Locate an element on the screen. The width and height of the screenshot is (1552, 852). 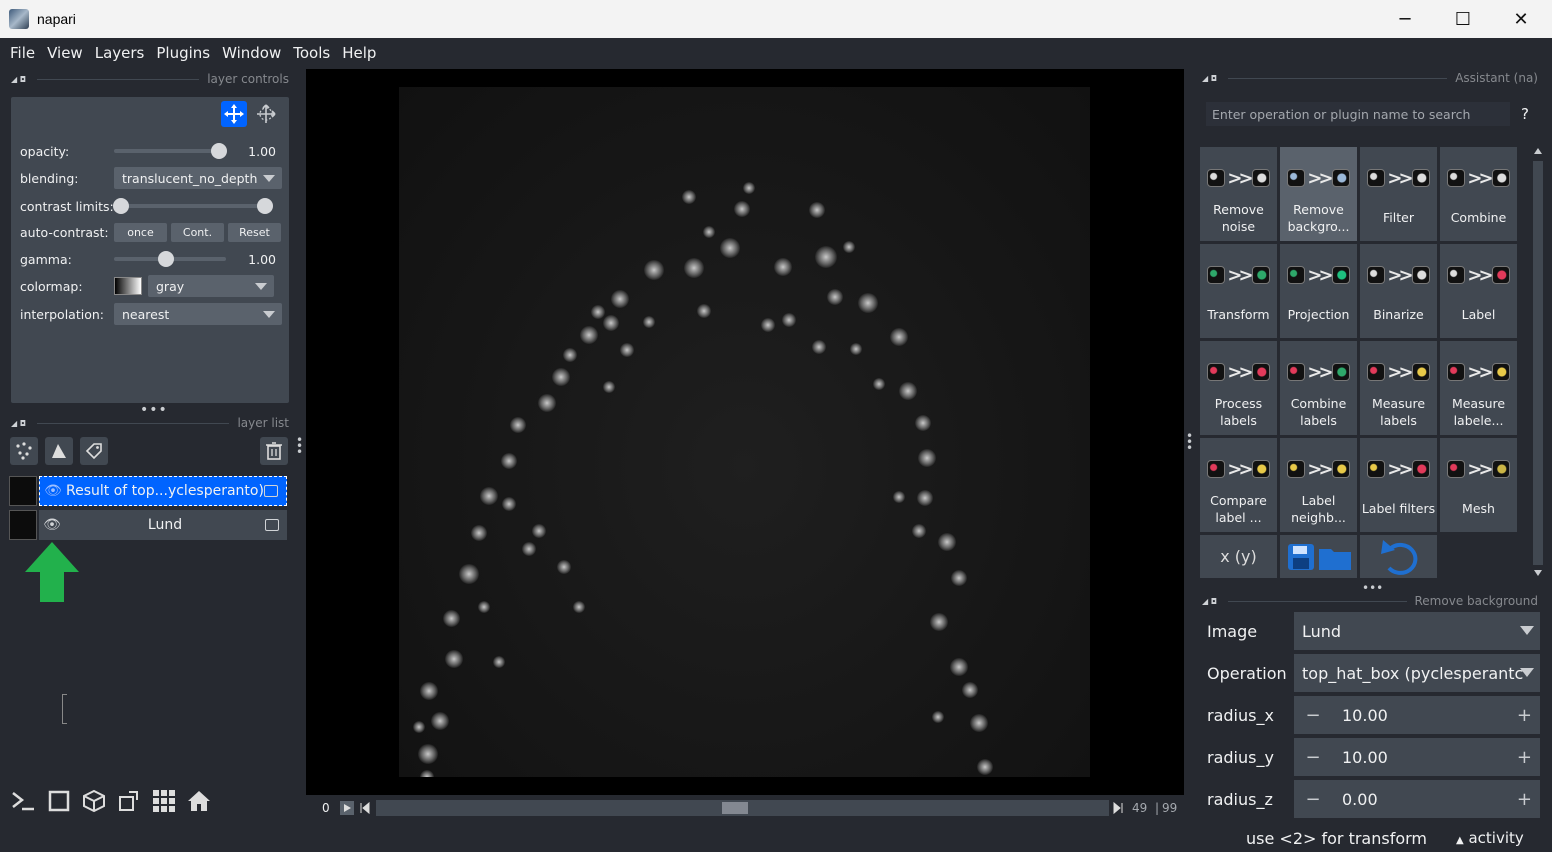
colormap-dropdown: gray is located at coordinates (211, 286).